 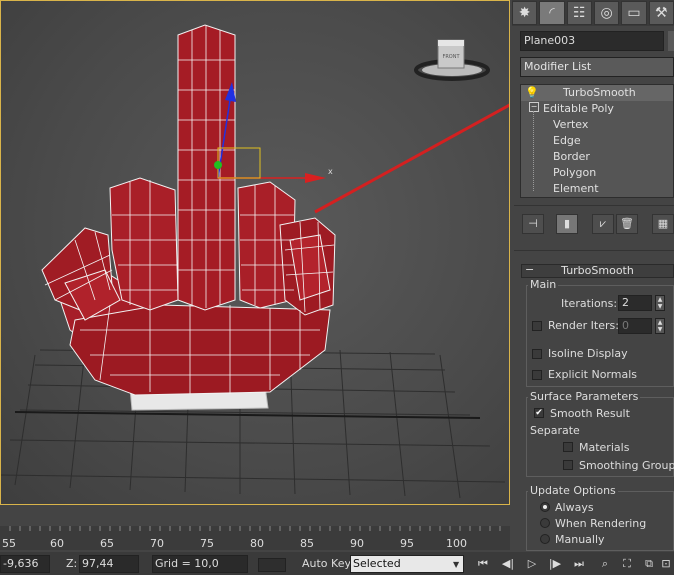 What do you see at coordinates (537, 326) in the screenshot?
I see `render-iters-checkbox` at bounding box center [537, 326].